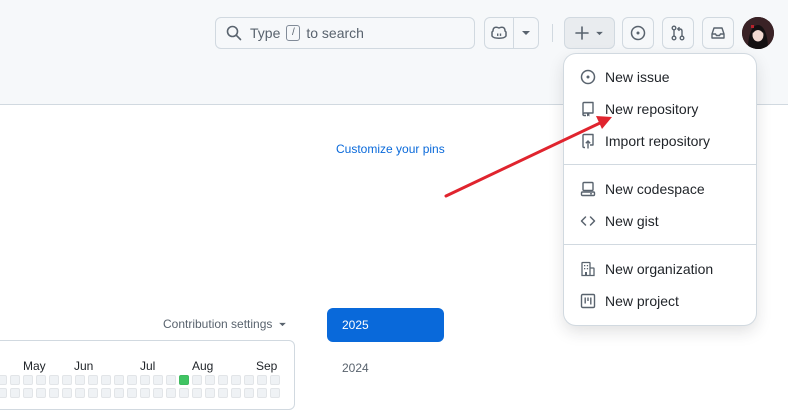 Image resolution: width=788 pixels, height=410 pixels. I want to click on month-label: Sep, so click(267, 366).